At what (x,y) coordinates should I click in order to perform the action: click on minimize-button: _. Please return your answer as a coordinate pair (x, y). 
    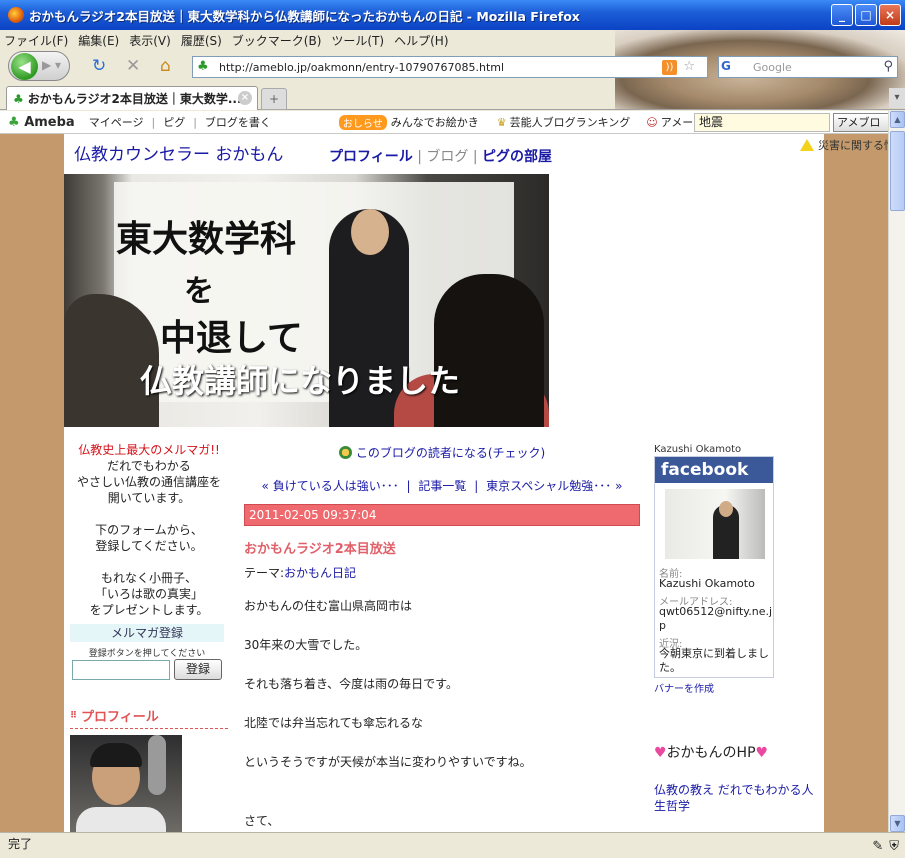
    Looking at the image, I should click on (842, 15).